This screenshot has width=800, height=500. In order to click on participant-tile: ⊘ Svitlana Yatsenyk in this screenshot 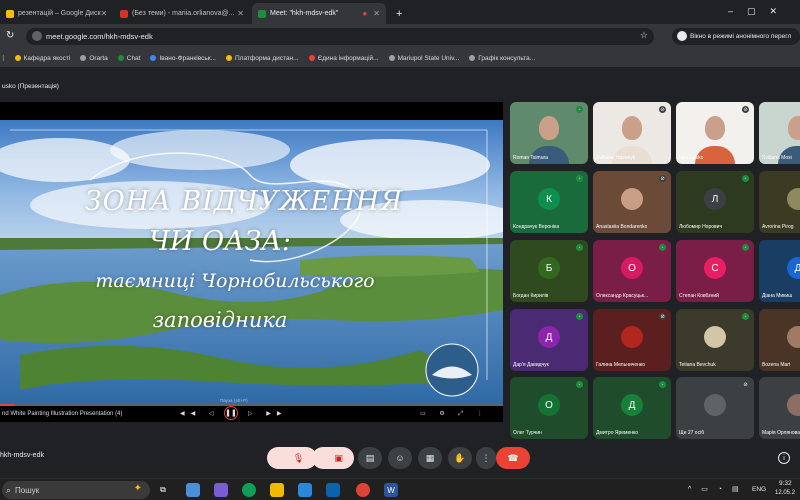, I will do `click(632, 133)`.